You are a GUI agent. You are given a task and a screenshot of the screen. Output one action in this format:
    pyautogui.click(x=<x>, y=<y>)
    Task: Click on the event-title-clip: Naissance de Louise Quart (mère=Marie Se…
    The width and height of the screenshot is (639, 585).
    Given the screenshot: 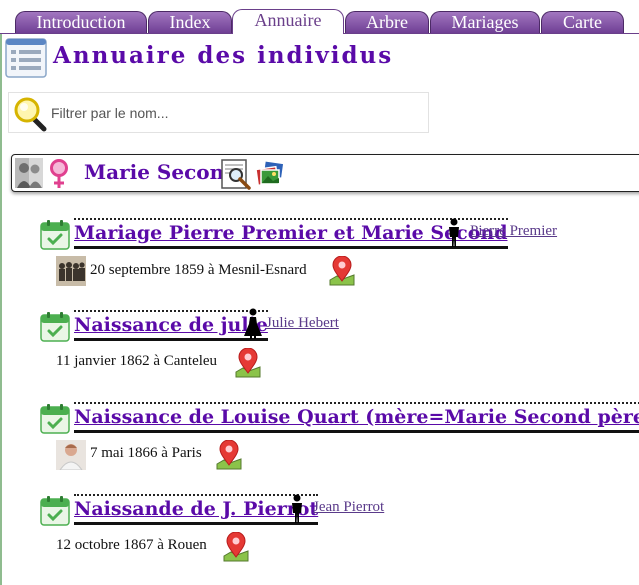 What is the action you would take?
    pyautogui.click(x=319, y=417)
    